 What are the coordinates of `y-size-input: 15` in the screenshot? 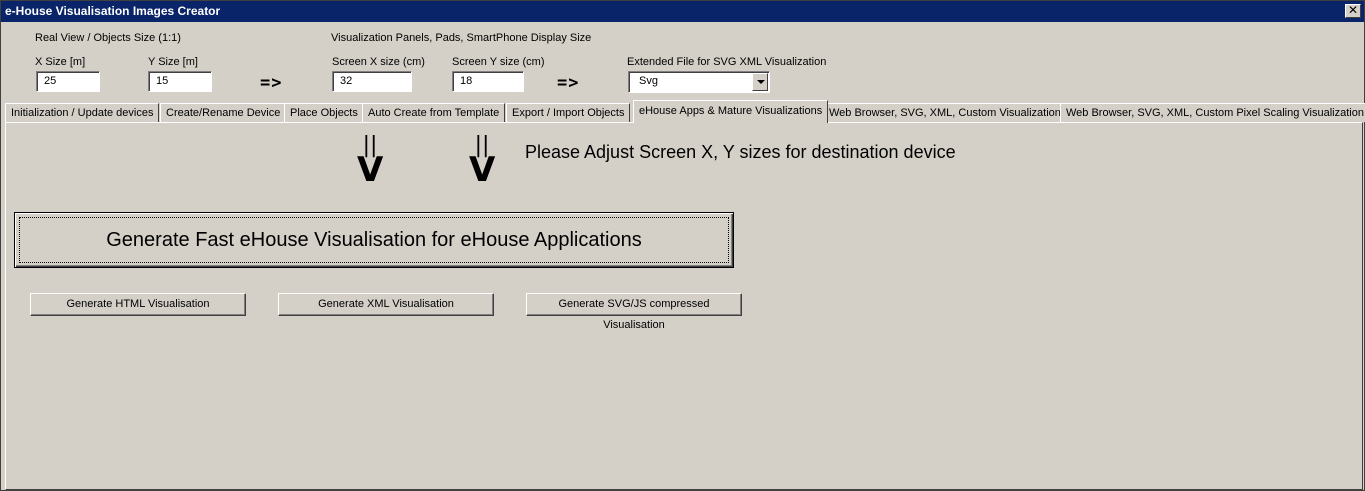 It's located at (180, 81).